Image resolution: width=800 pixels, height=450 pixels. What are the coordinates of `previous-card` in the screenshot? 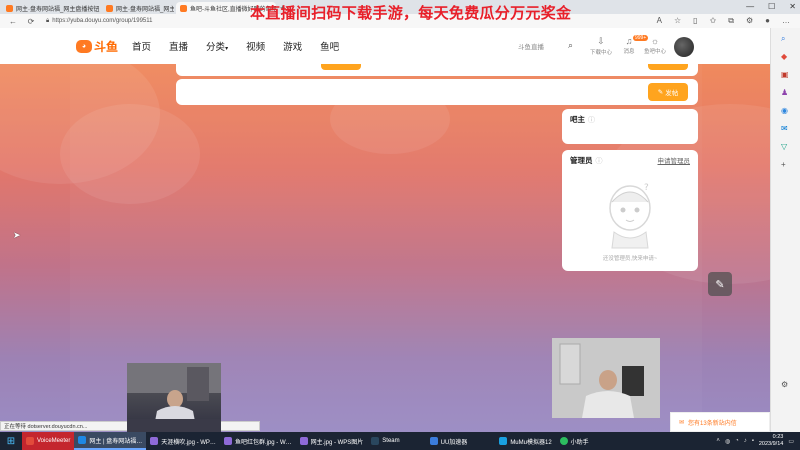 It's located at (437, 70).